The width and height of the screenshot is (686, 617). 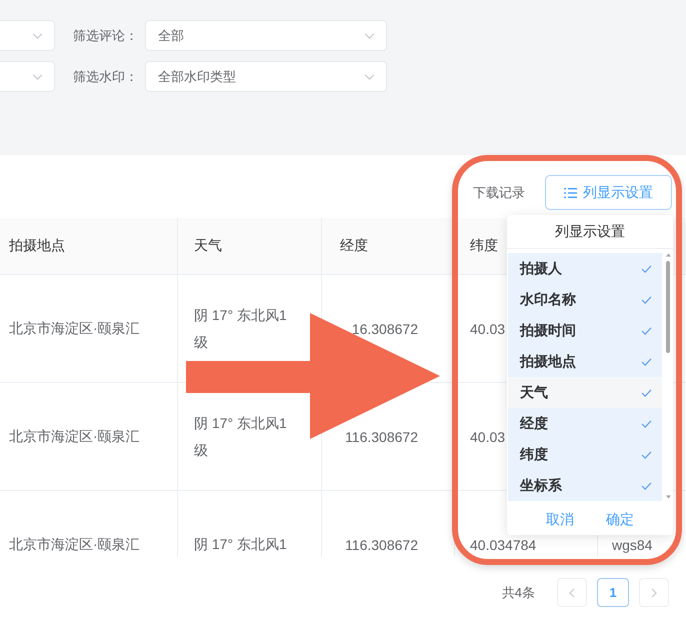 What do you see at coordinates (668, 307) in the screenshot?
I see `scrollbar-thumb` at bounding box center [668, 307].